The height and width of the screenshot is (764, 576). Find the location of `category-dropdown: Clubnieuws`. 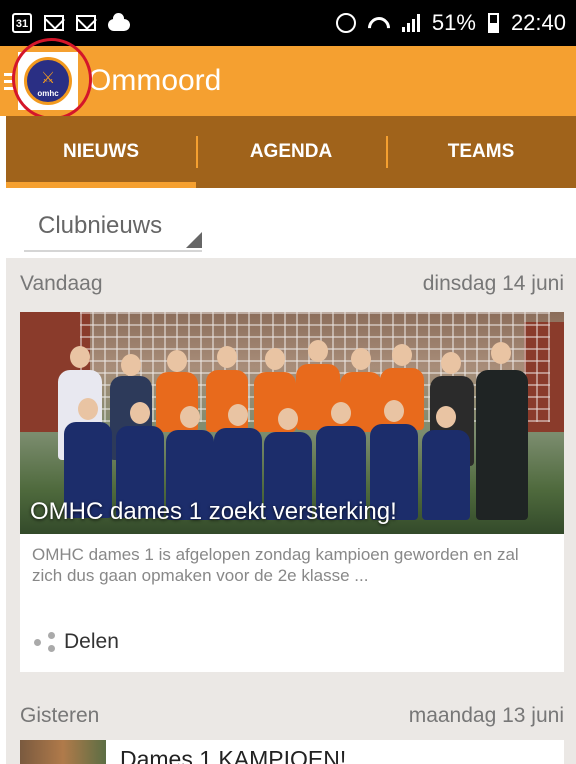

category-dropdown: Clubnieuws is located at coordinates (113, 228).